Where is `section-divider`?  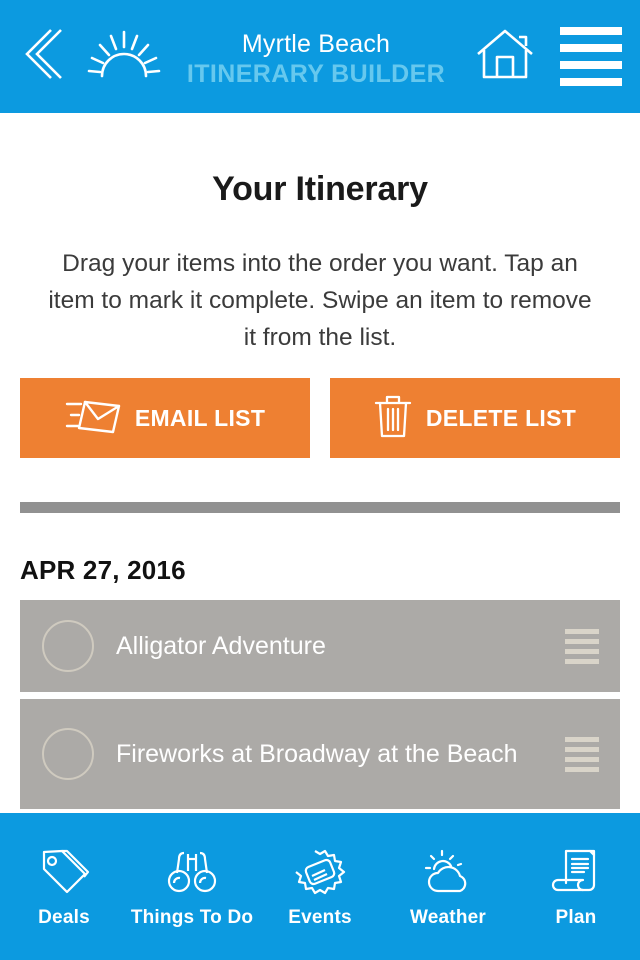 section-divider is located at coordinates (320, 507).